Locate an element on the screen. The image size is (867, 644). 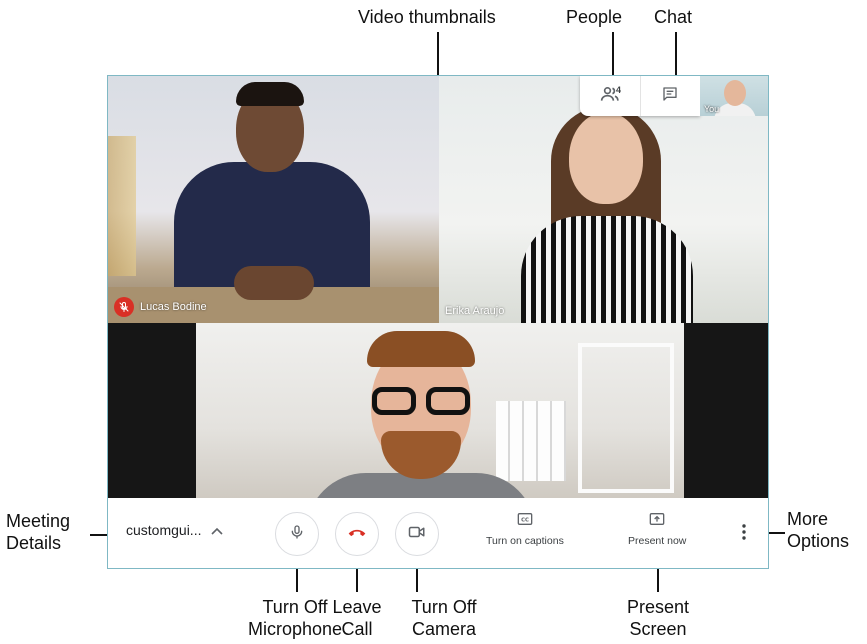
more-options-callout: More Options is located at coordinates (818, 530).